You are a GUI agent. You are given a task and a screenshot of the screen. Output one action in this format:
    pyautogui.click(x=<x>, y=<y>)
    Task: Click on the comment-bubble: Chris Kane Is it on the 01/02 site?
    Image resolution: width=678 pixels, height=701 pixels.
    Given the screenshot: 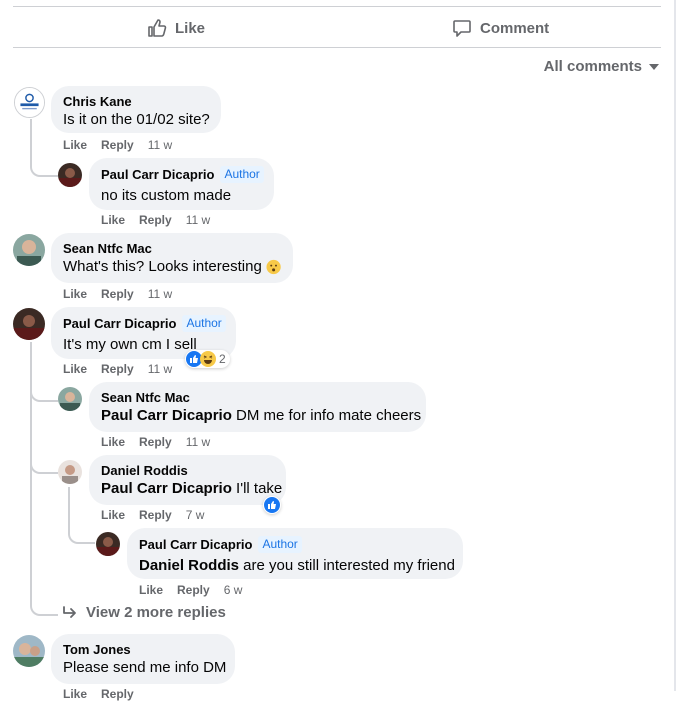 What is the action you would take?
    pyautogui.click(x=136, y=109)
    